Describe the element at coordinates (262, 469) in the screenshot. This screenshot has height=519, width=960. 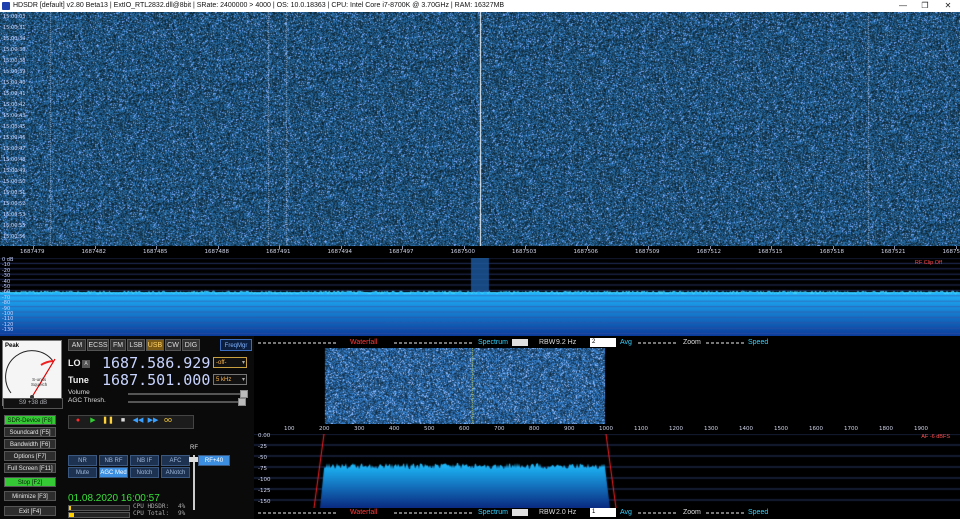
I see `audio-db-label: -75` at that location.